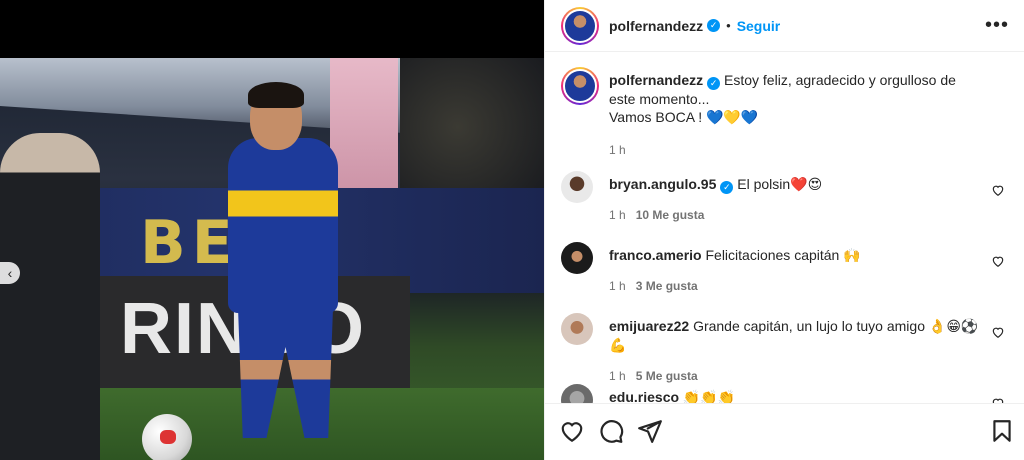 The height and width of the screenshot is (460, 1024). What do you see at coordinates (667, 376) in the screenshot?
I see `comment-likes-button: 5 Me gusta` at bounding box center [667, 376].